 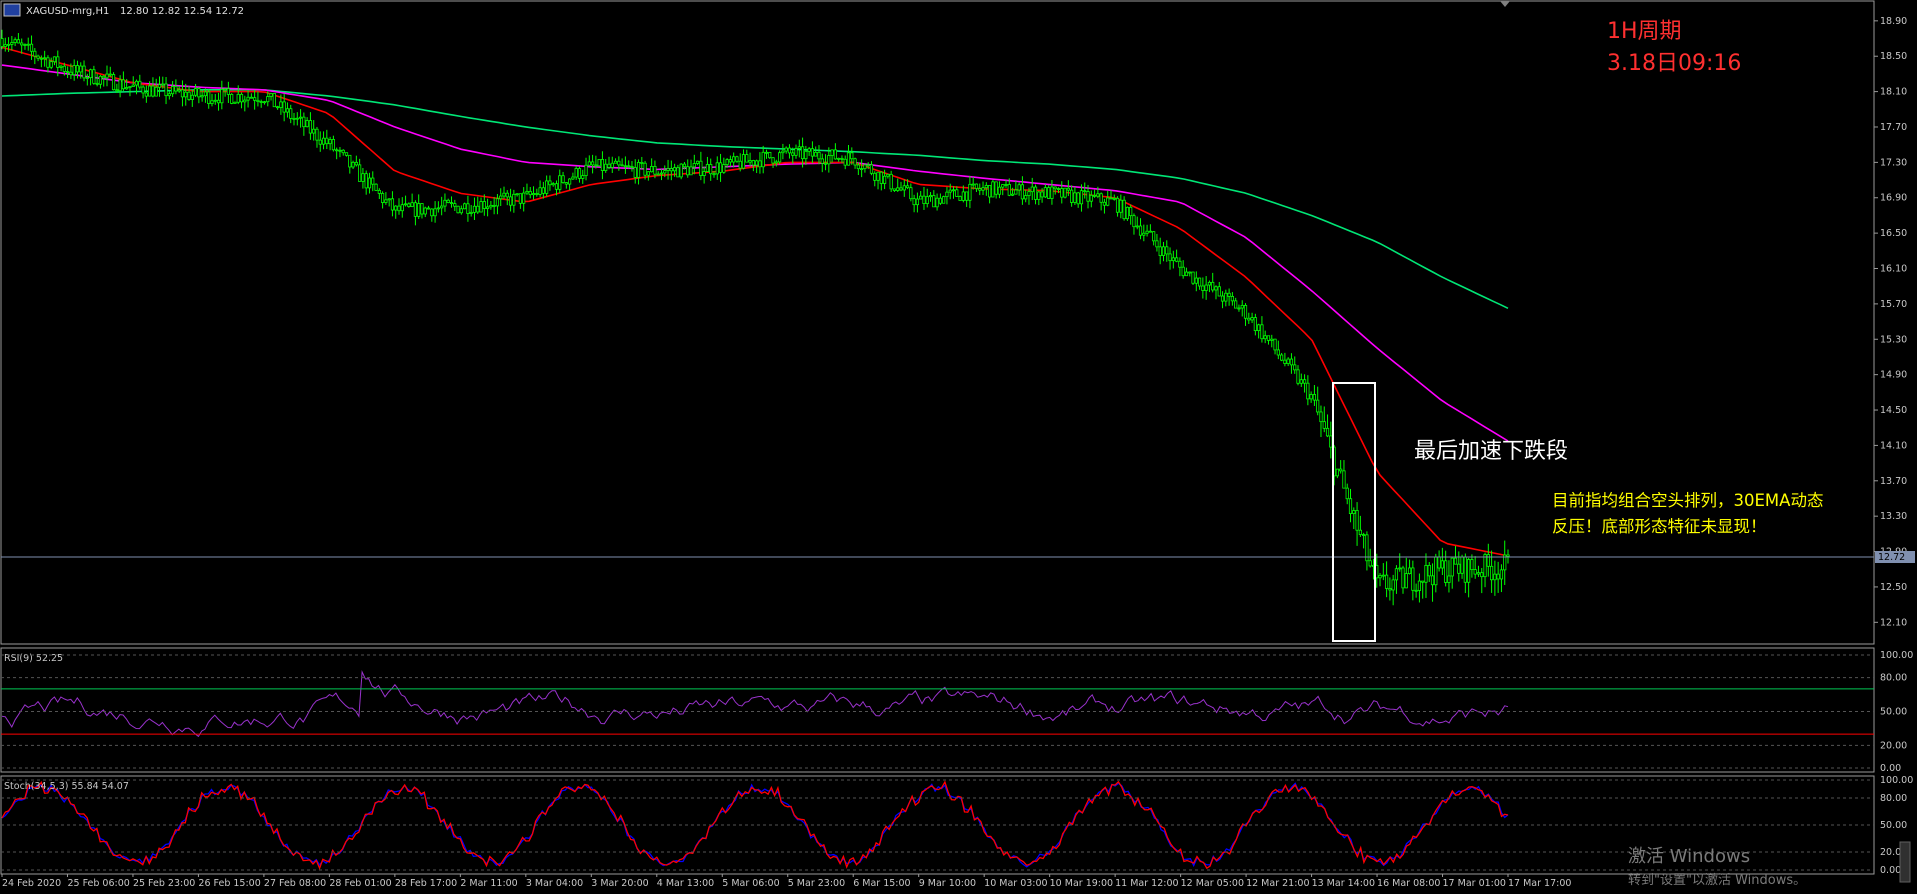 I want to click on rsi-tick-label: 20.00, so click(x=1893, y=745).